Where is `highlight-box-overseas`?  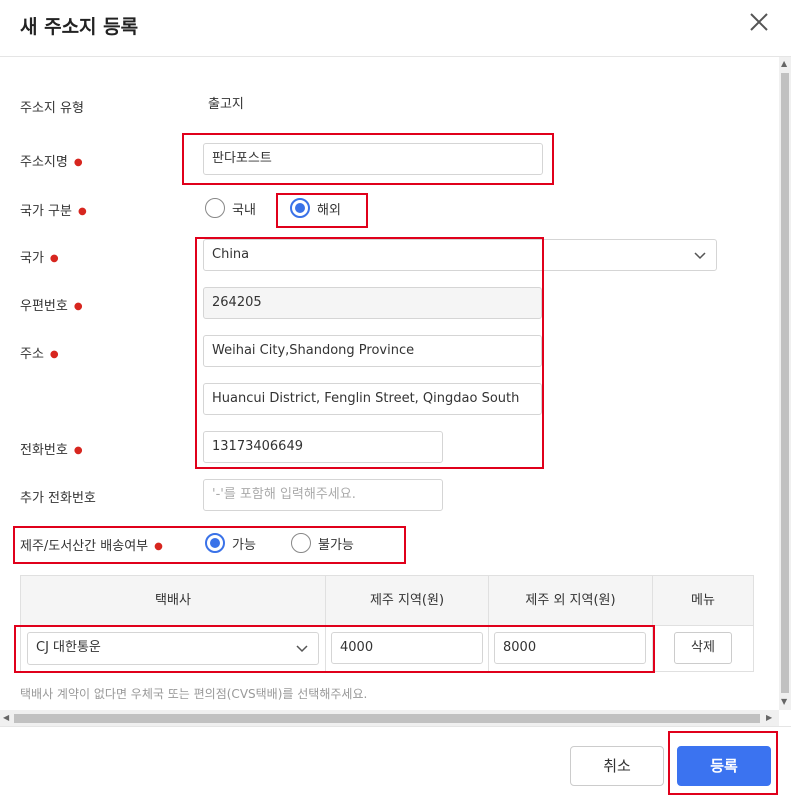
highlight-box-overseas is located at coordinates (322, 210).